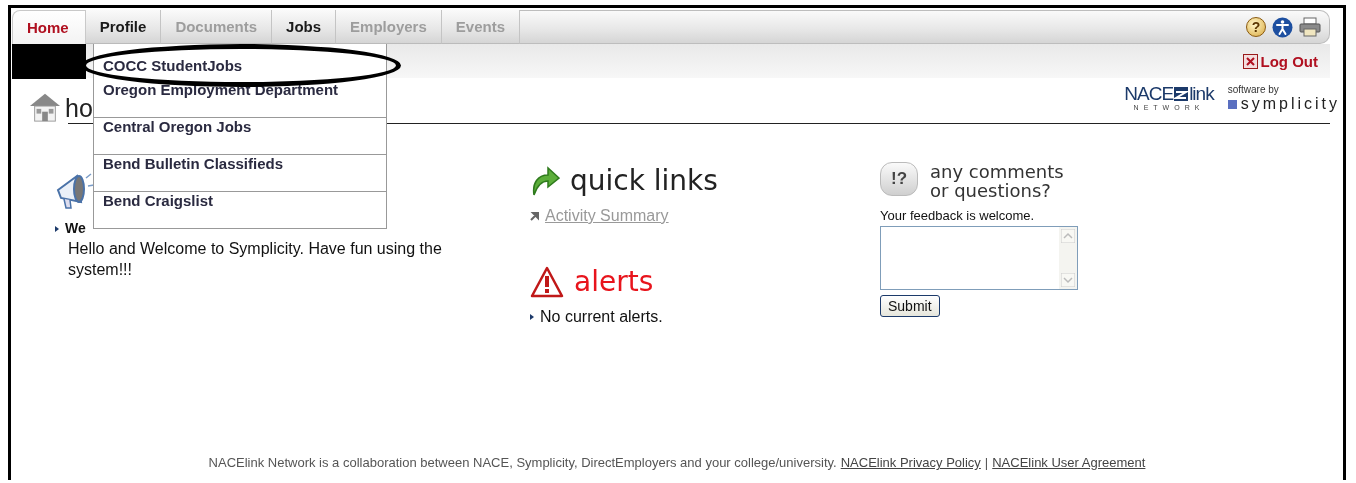 The width and height of the screenshot is (1356, 483). Describe the element at coordinates (240, 173) in the screenshot. I see `menu-item: Bend Bulletin Classifieds` at that location.